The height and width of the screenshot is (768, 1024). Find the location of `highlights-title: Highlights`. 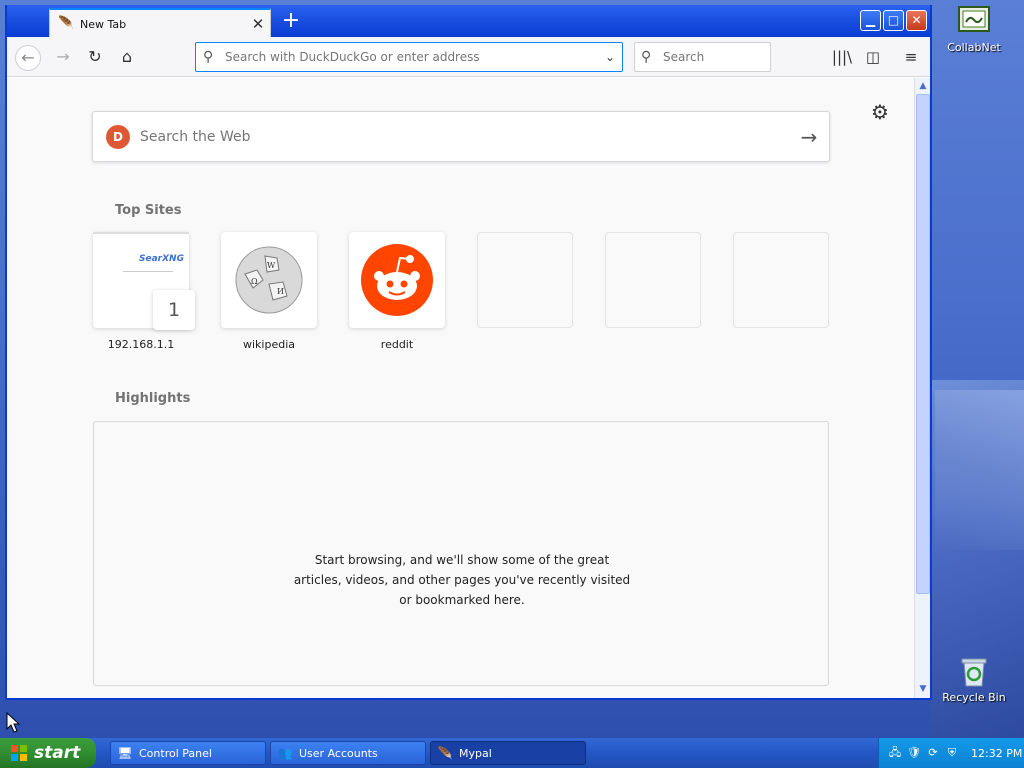

highlights-title: Highlights is located at coordinates (153, 398).